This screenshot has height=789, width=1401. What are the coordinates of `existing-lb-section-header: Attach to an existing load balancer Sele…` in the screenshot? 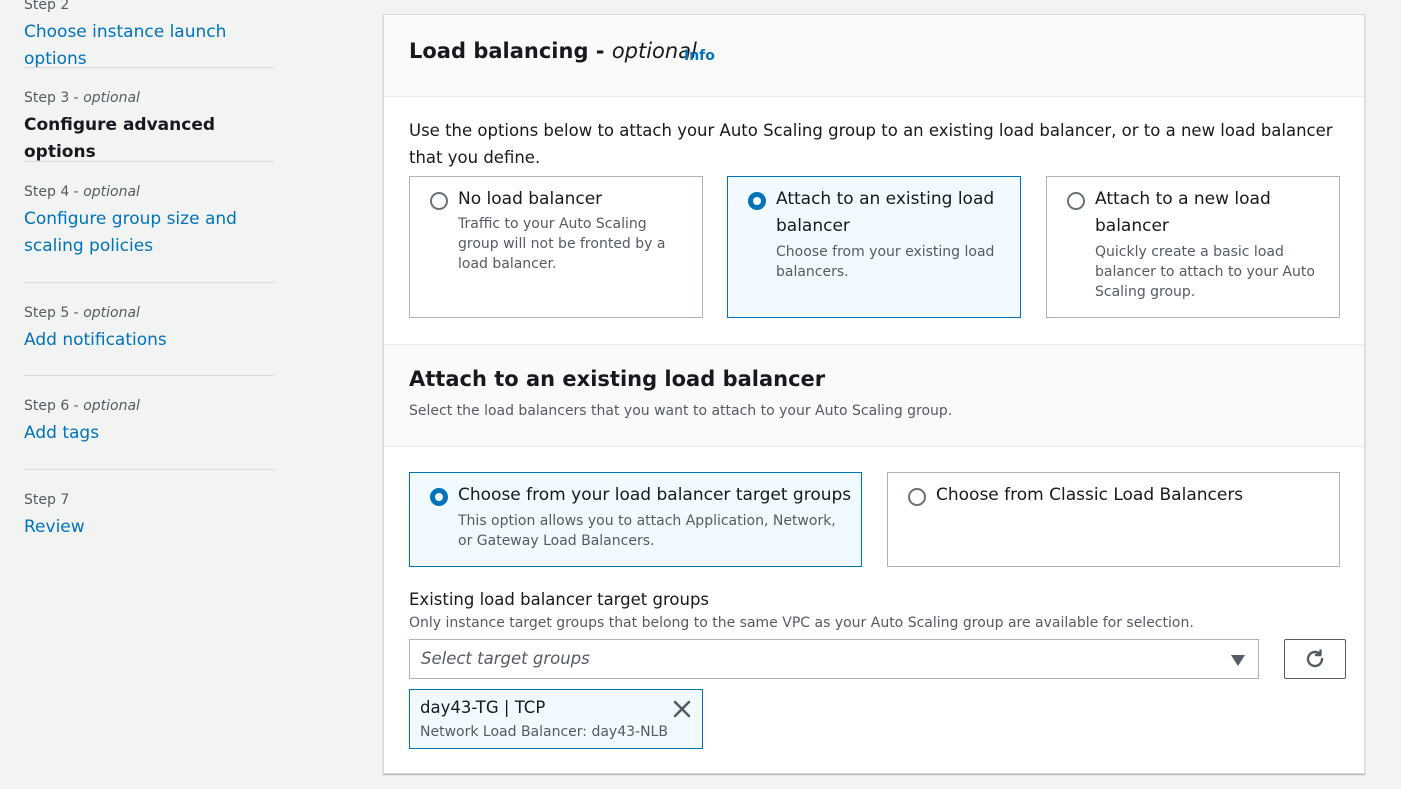 It's located at (874, 395).